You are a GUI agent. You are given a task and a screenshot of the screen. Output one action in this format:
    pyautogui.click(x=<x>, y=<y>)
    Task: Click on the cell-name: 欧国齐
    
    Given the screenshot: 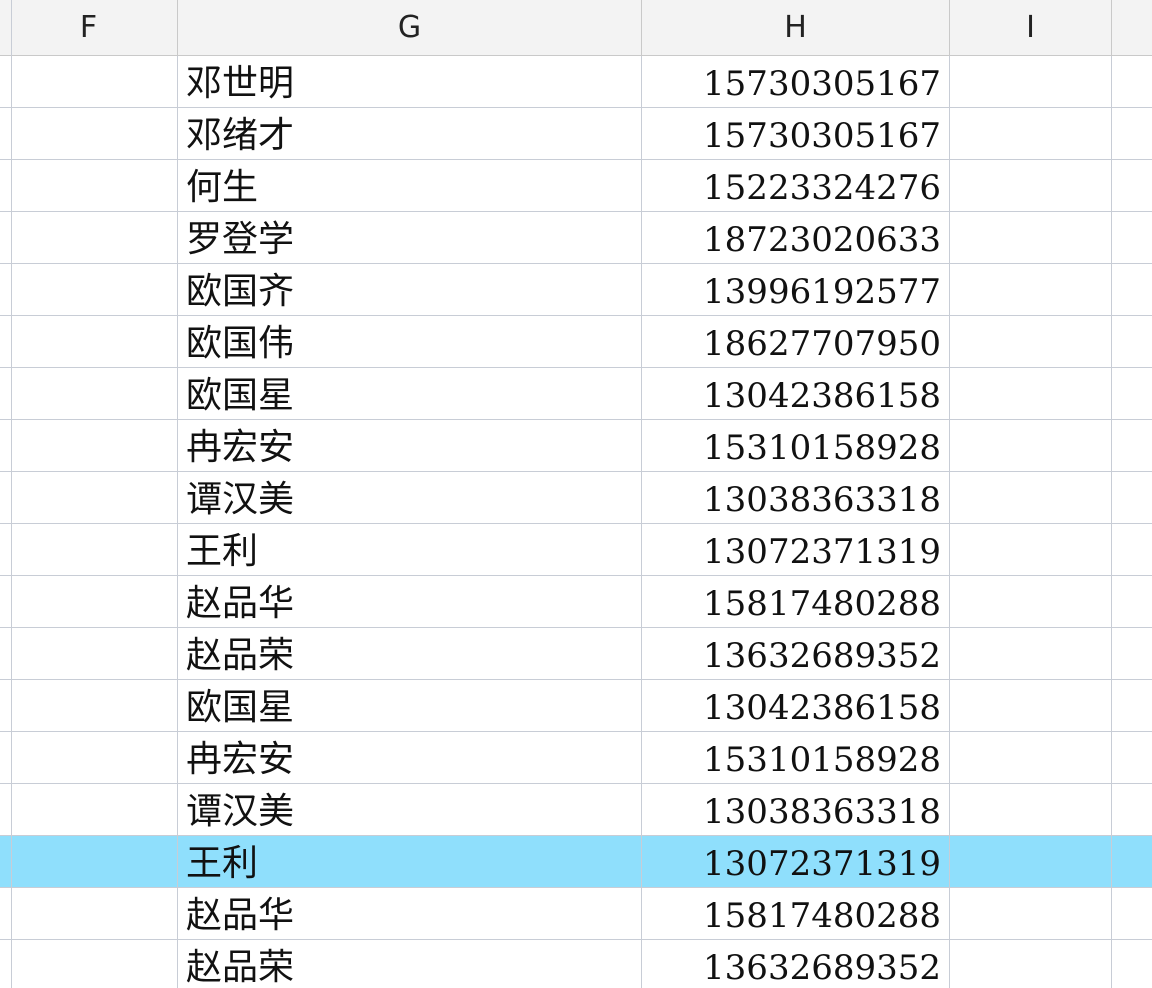 What is the action you would take?
    pyautogui.click(x=410, y=290)
    